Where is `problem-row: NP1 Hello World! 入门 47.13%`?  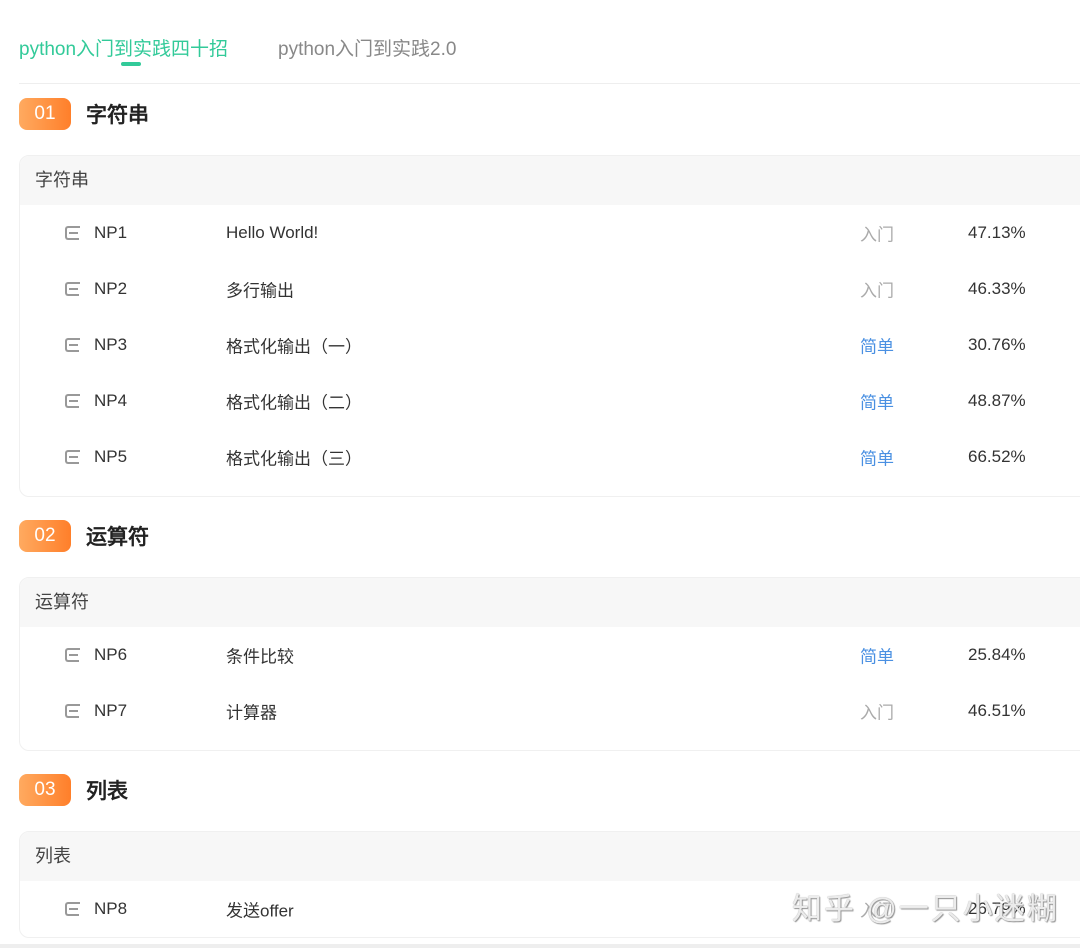
problem-row: NP1 Hello World! 入门 47.13% is located at coordinates (550, 233).